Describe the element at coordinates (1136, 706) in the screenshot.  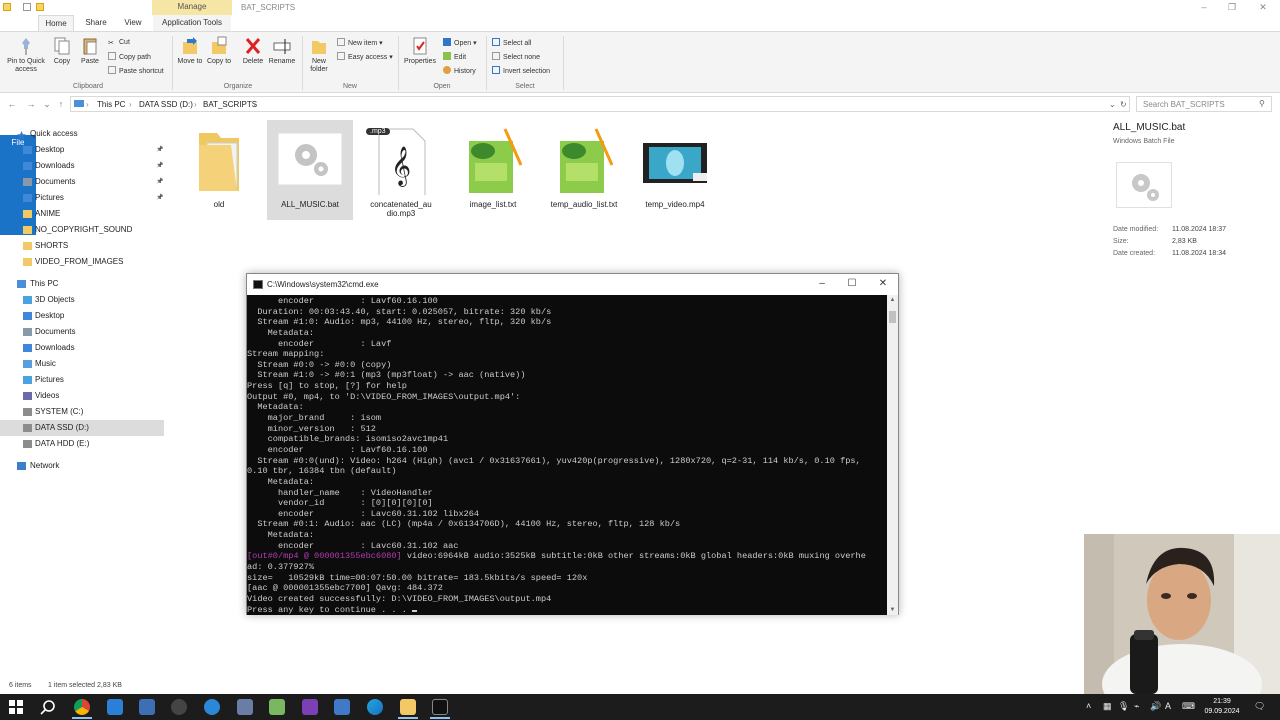
I see `usb-icon: ⌁` at that location.